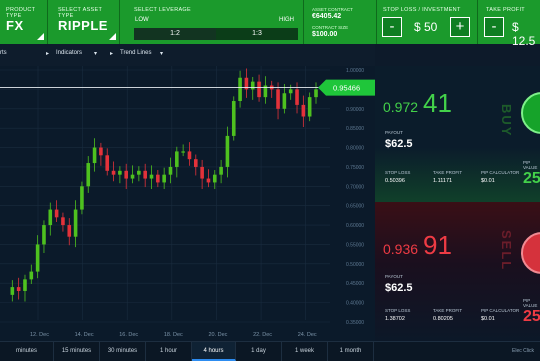 This screenshot has height=361, width=540. I want to click on buy-payout-value: $62.5, so click(399, 144).